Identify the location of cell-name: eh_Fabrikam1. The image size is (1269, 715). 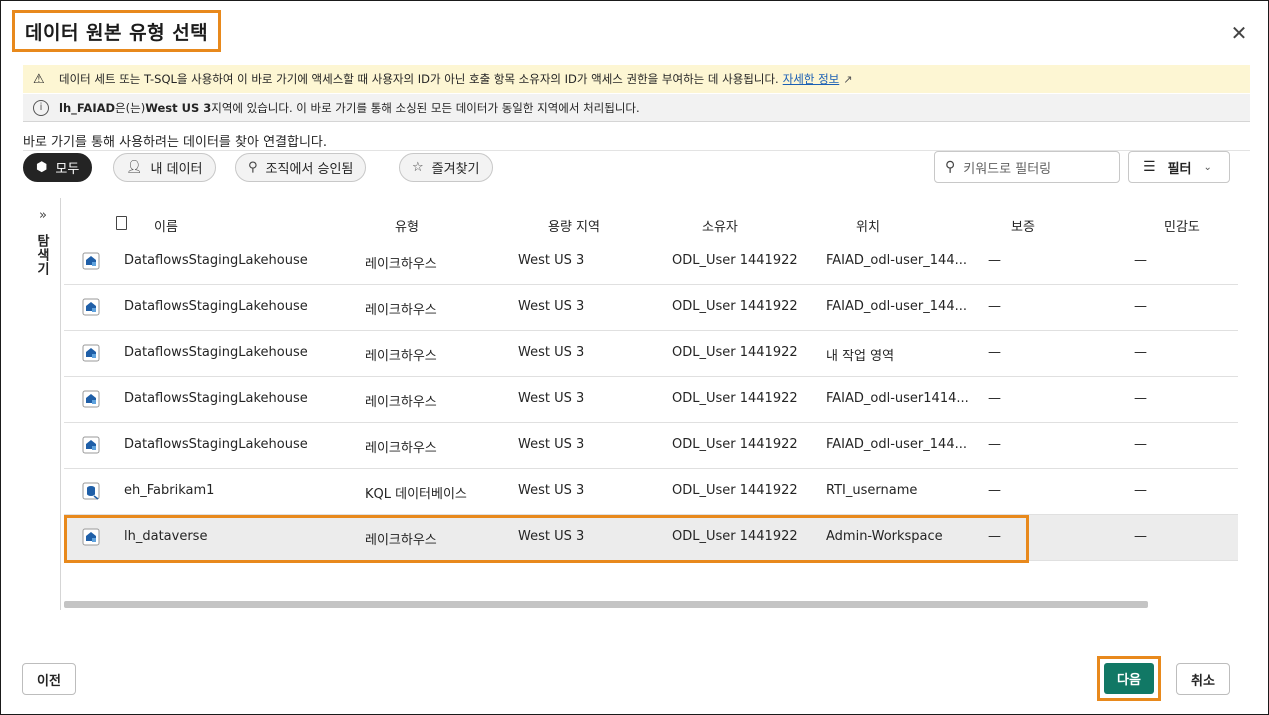
(169, 490).